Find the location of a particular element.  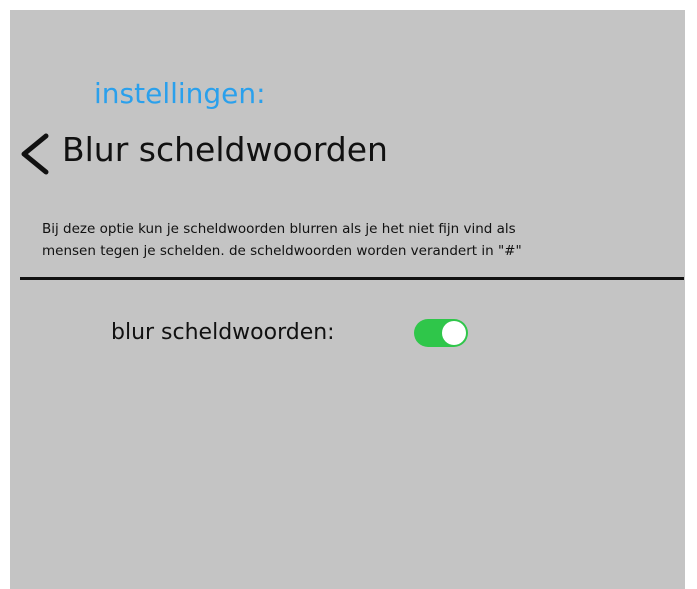

back-button is located at coordinates (35, 154).